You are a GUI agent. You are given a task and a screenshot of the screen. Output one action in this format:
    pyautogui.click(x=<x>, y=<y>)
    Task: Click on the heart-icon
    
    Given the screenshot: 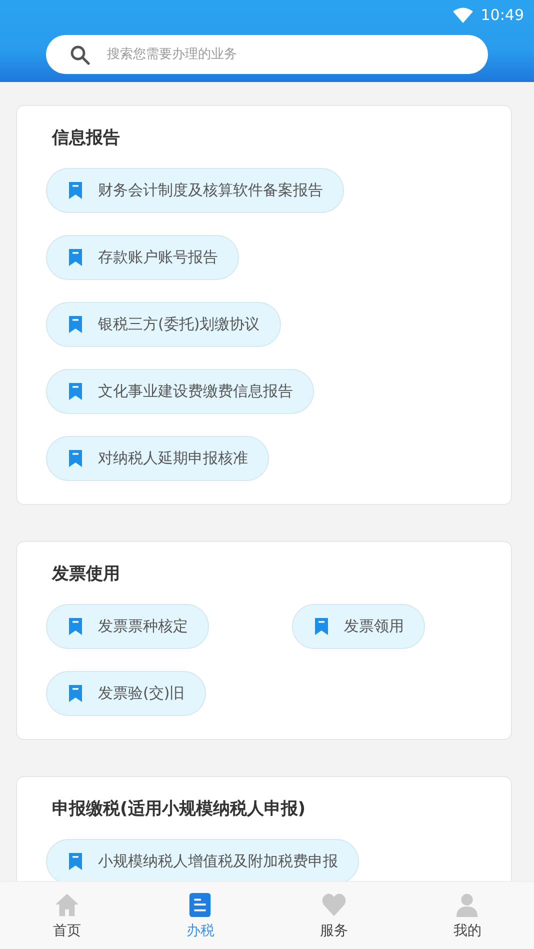 What is the action you would take?
    pyautogui.click(x=333, y=905)
    